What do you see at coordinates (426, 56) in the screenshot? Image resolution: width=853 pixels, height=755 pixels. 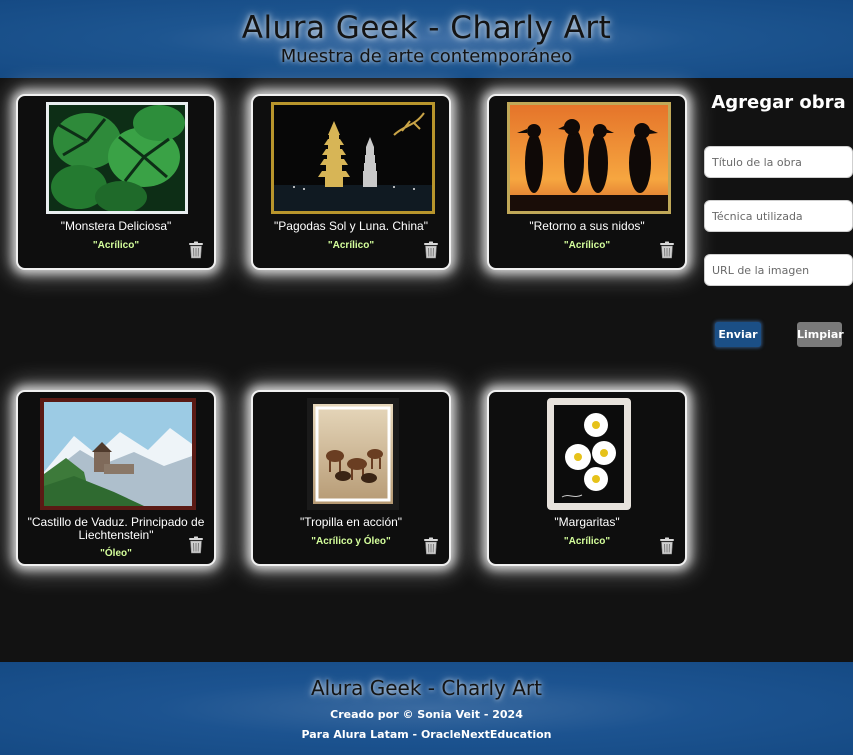 I see `page-subtitle: Muestra de arte contemporáneo` at bounding box center [426, 56].